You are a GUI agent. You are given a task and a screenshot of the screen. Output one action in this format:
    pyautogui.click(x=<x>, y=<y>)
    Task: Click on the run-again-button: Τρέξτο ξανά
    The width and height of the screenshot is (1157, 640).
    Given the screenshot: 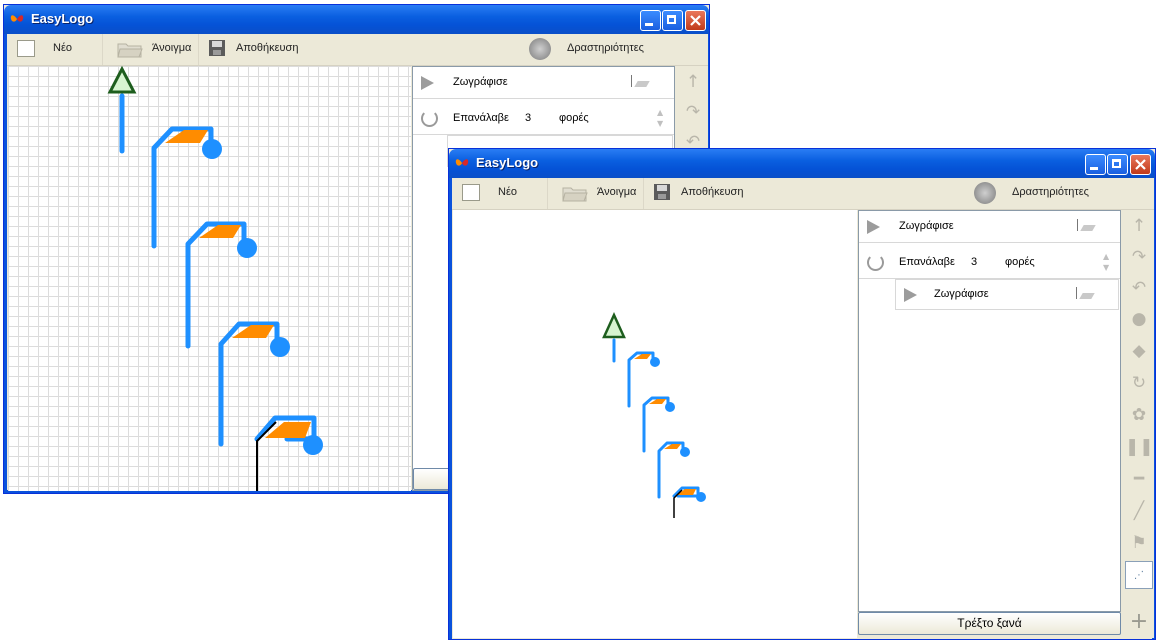 What is the action you would take?
    pyautogui.click(x=989, y=623)
    